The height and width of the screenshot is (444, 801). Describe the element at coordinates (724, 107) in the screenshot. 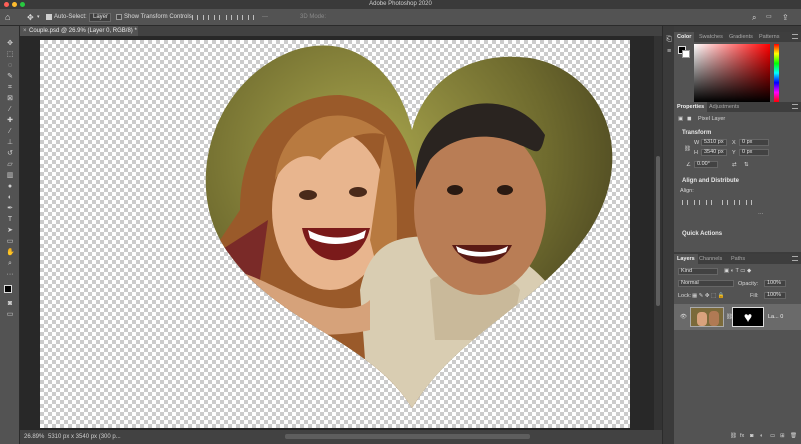

I see `tab-adjustments: Adjustments` at that location.